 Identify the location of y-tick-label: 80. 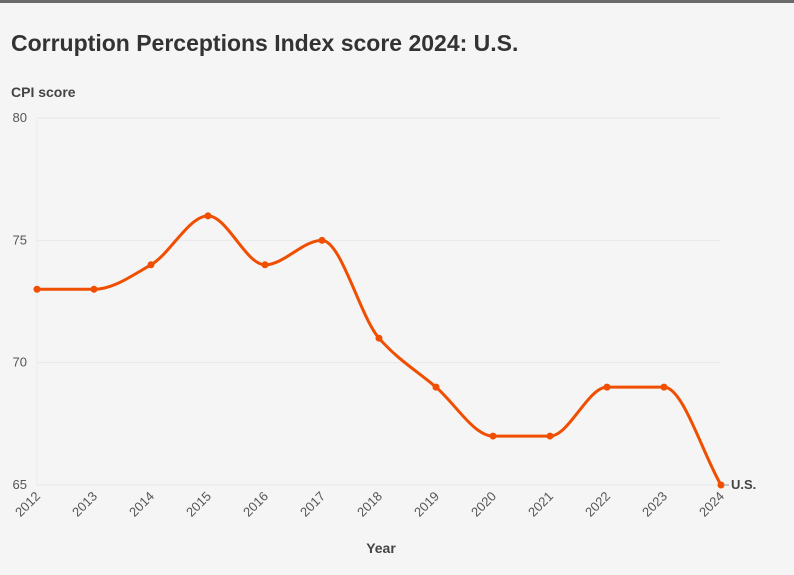
(20, 117).